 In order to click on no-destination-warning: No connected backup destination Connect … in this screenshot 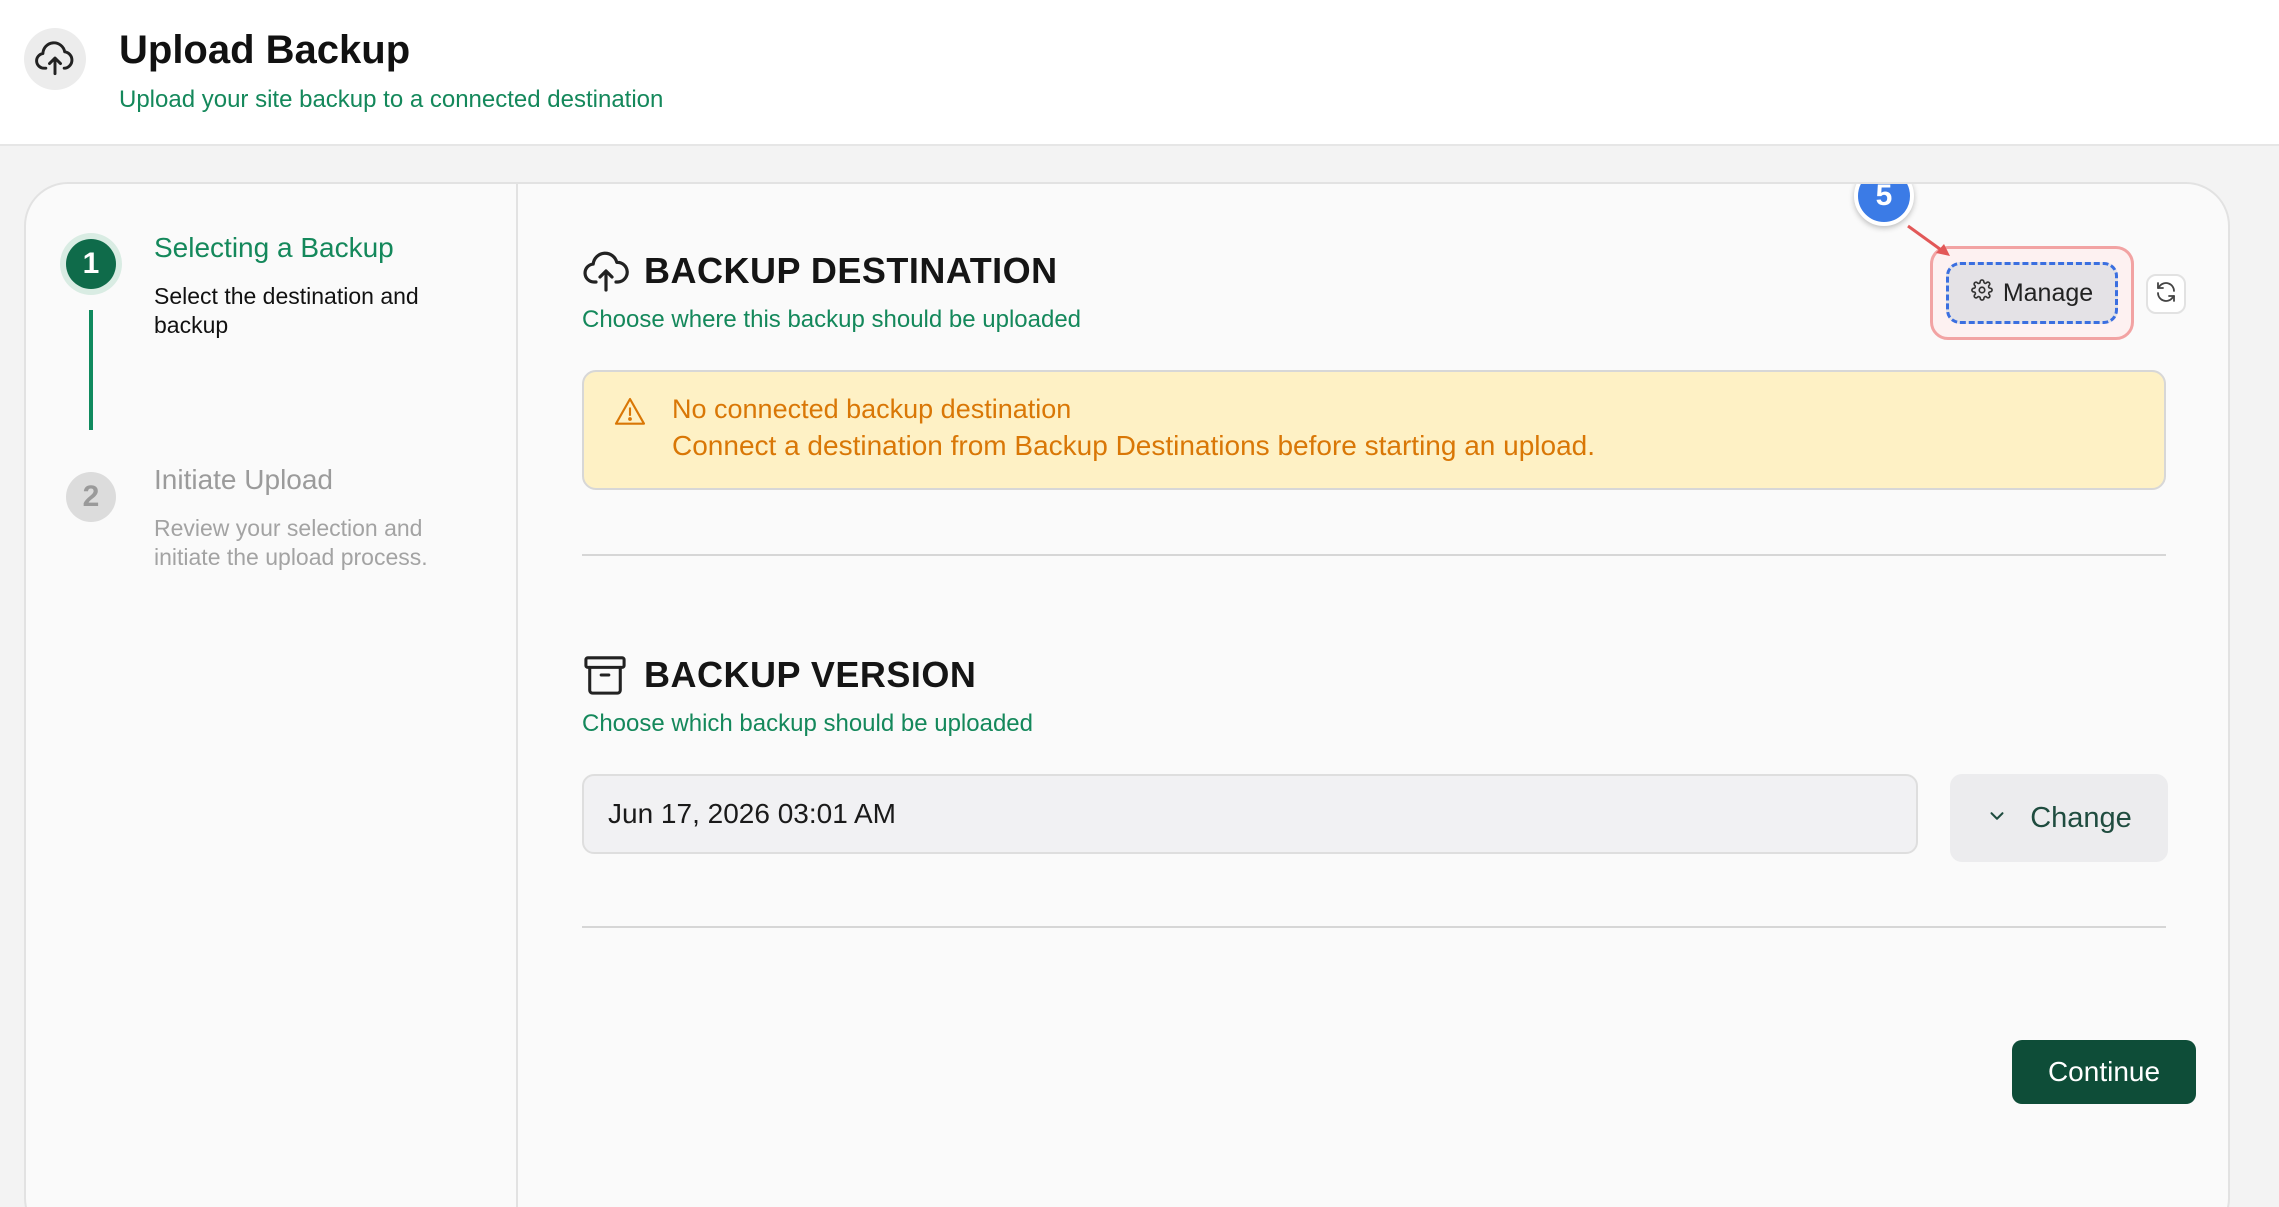, I will do `click(1374, 430)`.